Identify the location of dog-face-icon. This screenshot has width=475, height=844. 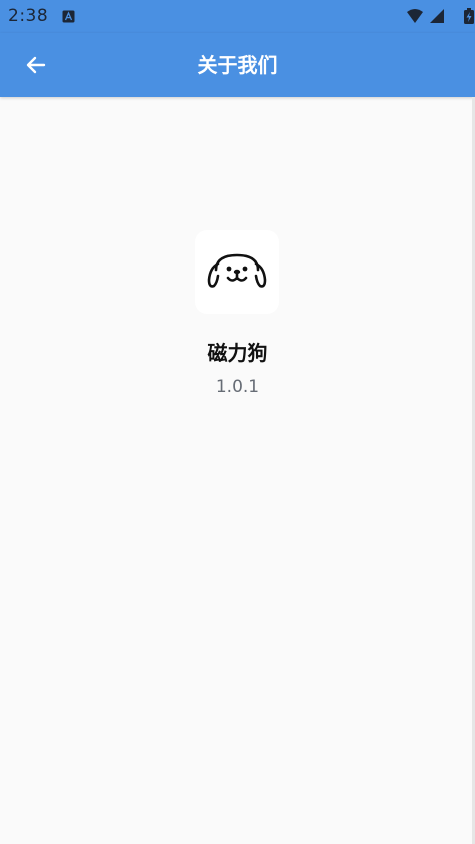
(237, 270).